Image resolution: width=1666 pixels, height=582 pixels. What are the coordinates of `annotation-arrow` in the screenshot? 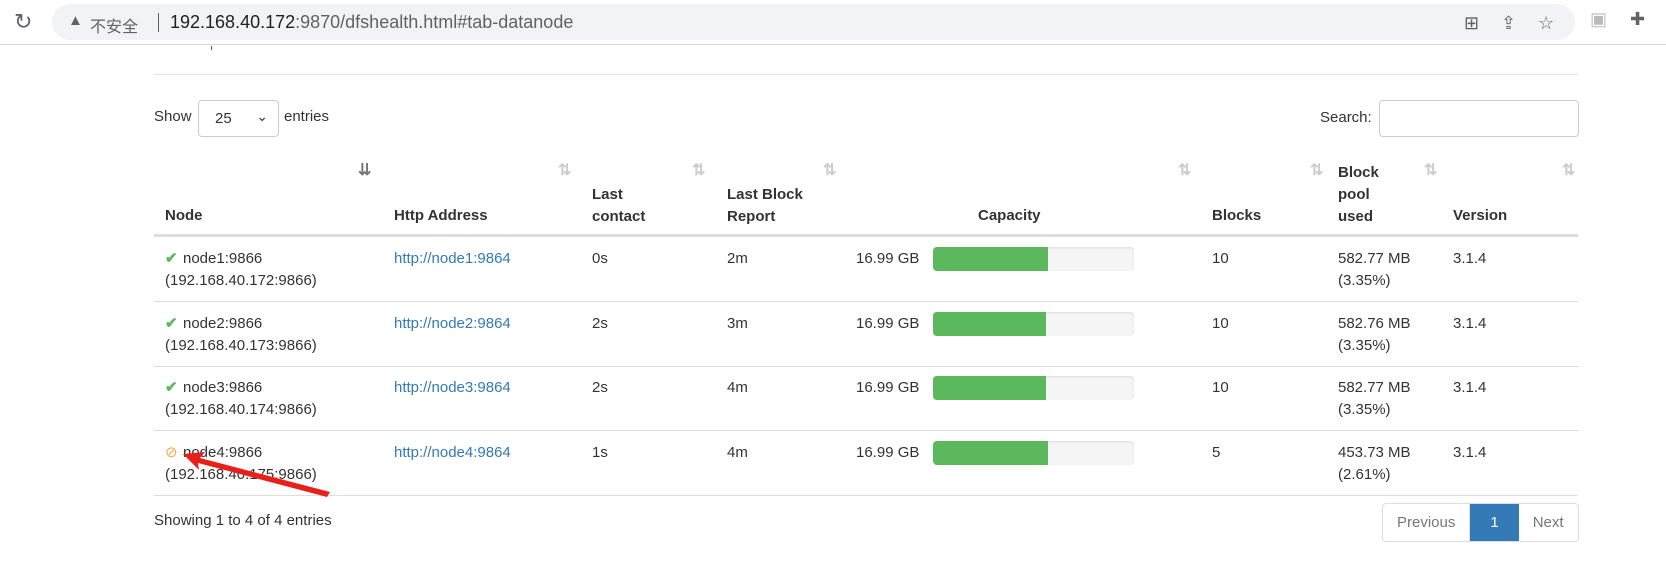 It's located at (256, 474).